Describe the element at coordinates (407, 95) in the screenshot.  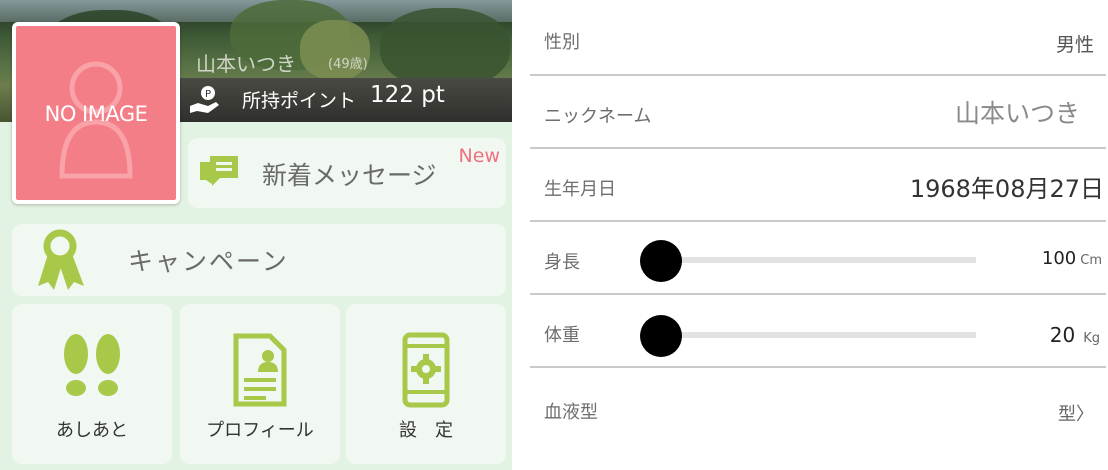
I see `points-value: 122 pt` at that location.